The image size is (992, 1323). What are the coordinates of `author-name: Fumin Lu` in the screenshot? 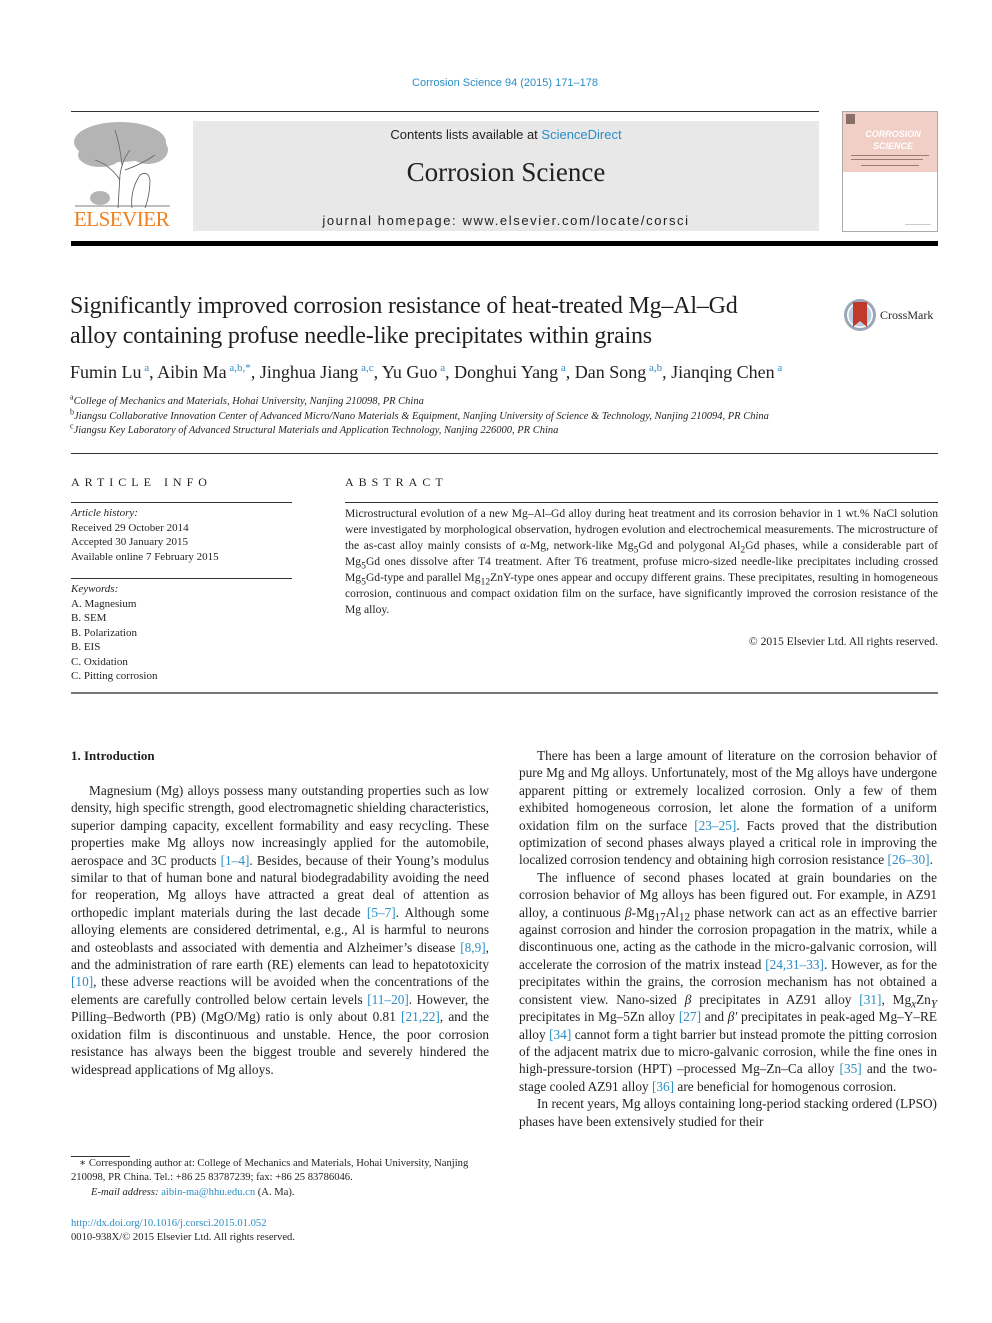 It's located at (106, 372).